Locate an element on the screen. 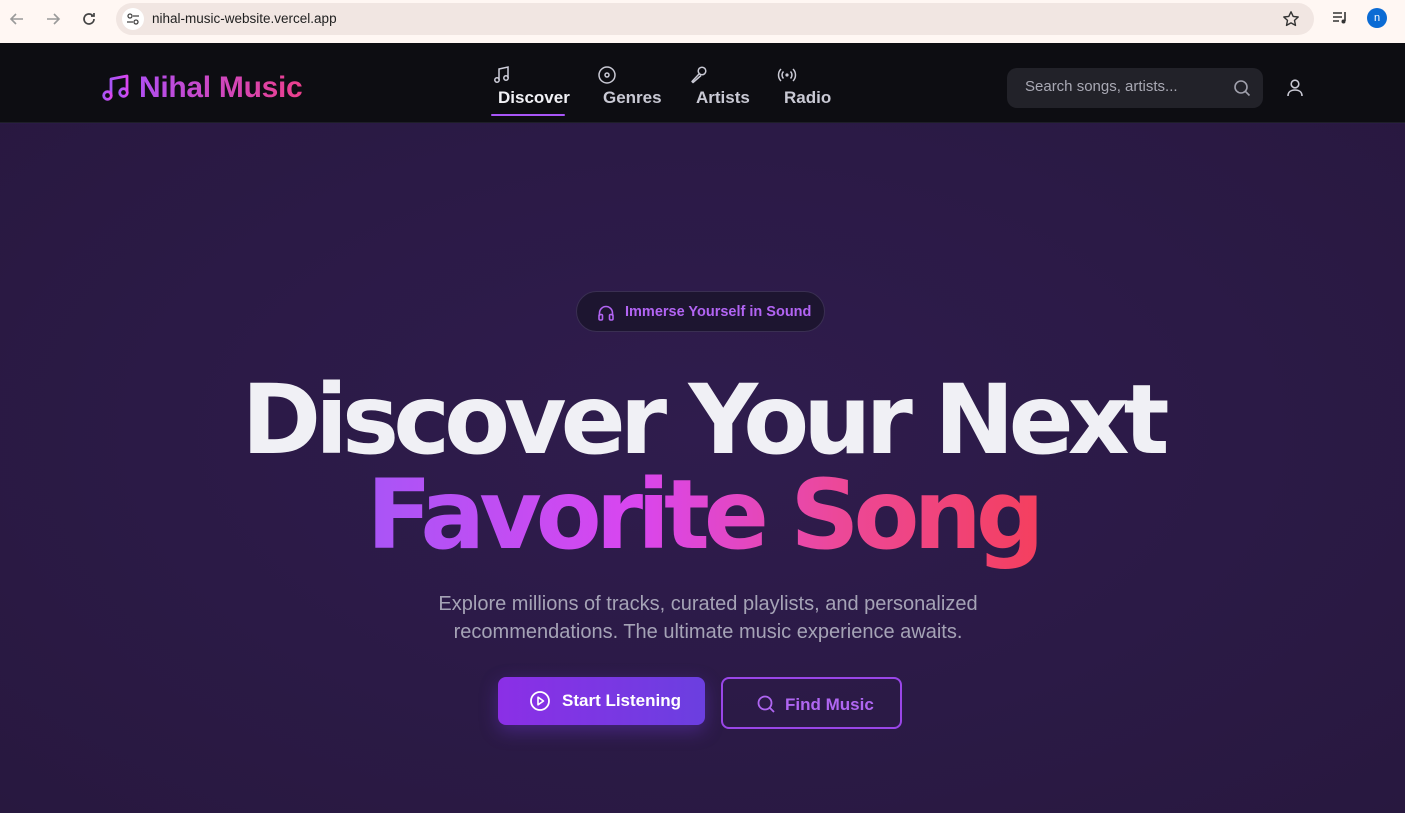 The height and width of the screenshot is (813, 1405). find-music-label: Find Music is located at coordinates (829, 704).